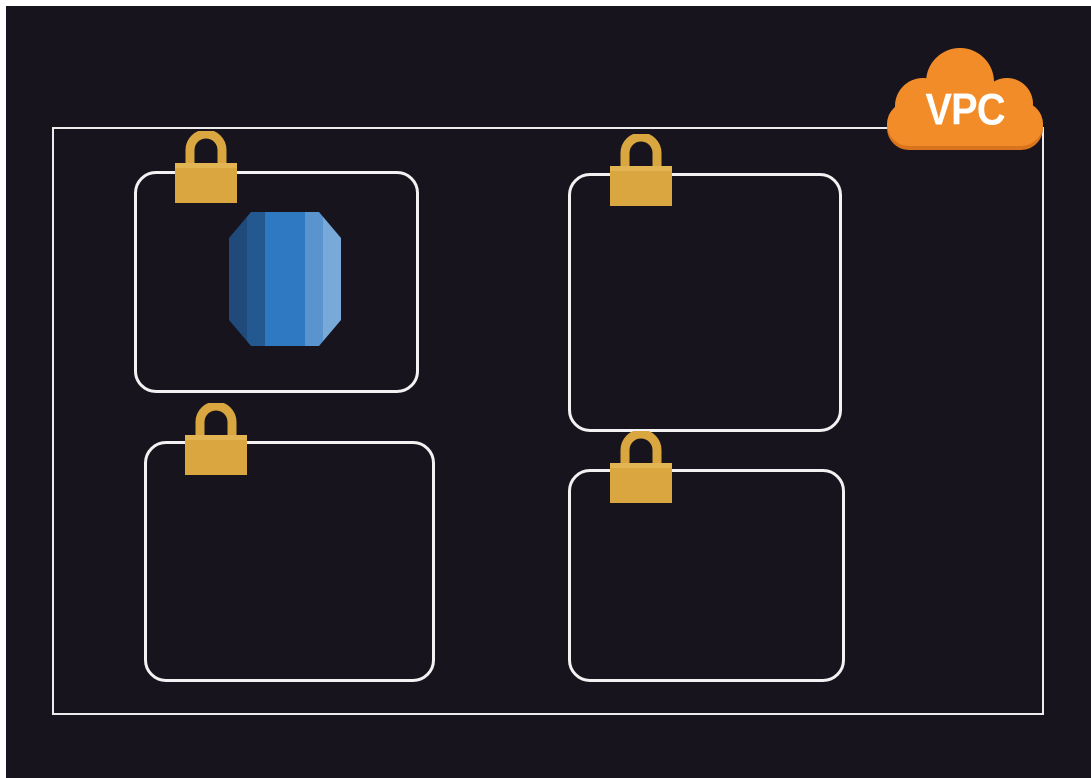 The height and width of the screenshot is (778, 1091). What do you see at coordinates (289, 561) in the screenshot?
I see `subnet-bottom-left` at bounding box center [289, 561].